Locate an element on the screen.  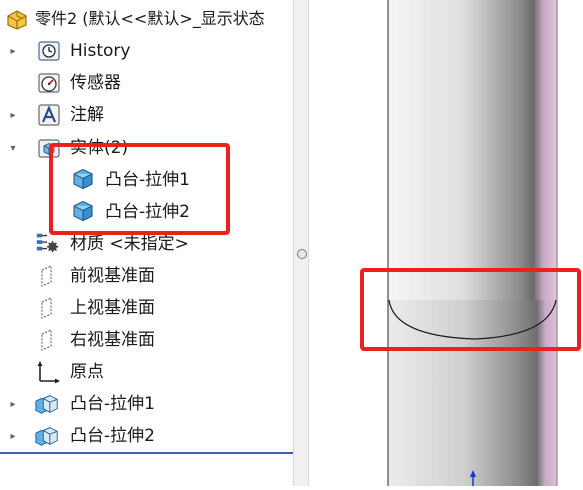
part-icon is located at coordinates (17, 19).